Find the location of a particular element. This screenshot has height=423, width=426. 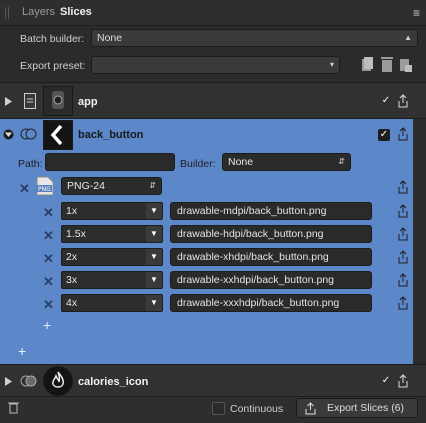

trash-icon is located at coordinates (13, 407).